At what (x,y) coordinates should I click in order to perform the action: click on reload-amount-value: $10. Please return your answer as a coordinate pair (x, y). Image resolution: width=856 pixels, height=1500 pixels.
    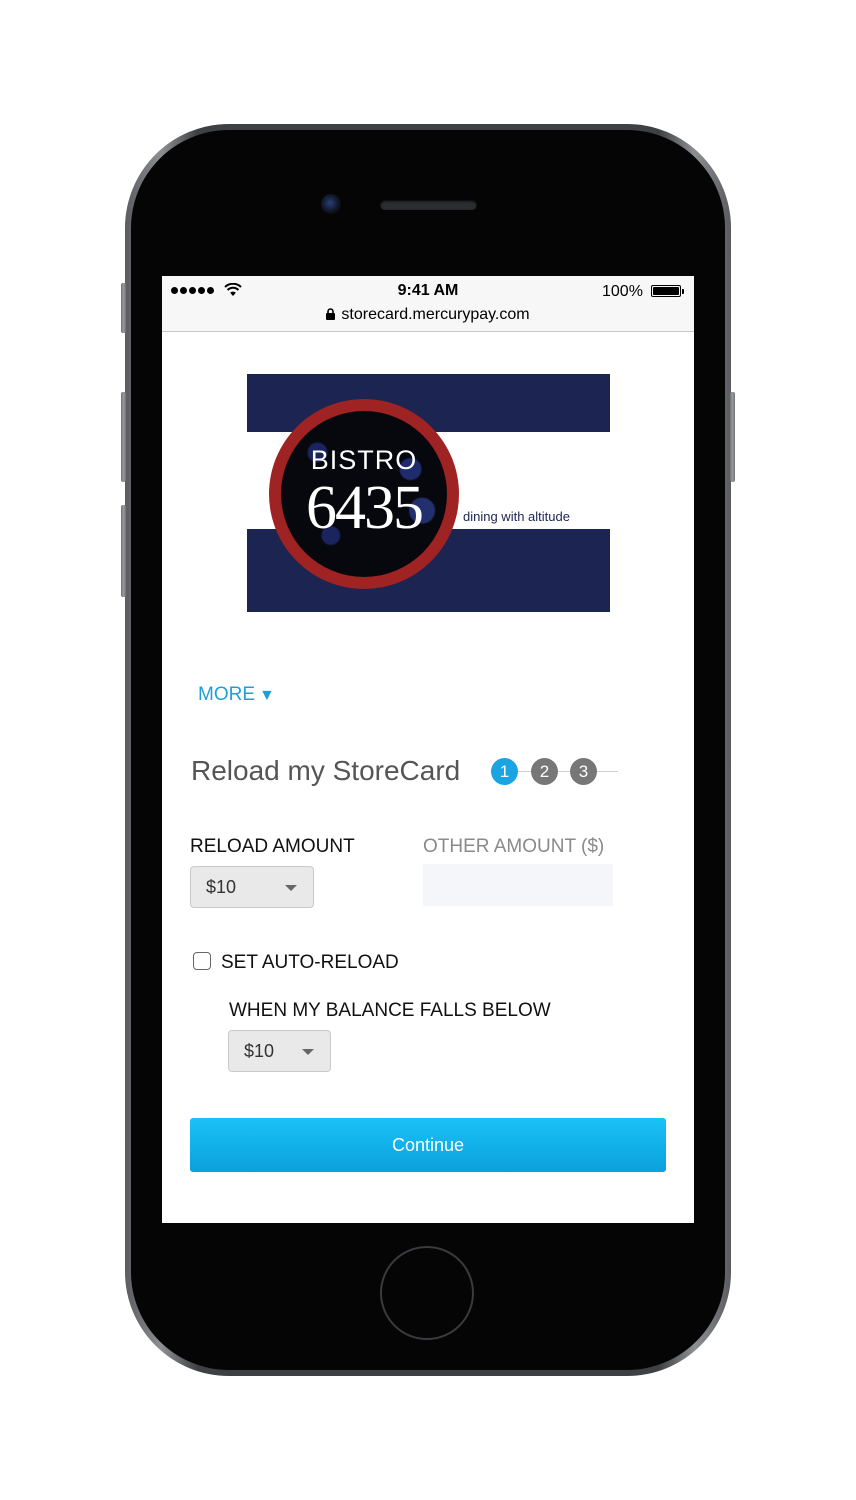
    Looking at the image, I should click on (221, 887).